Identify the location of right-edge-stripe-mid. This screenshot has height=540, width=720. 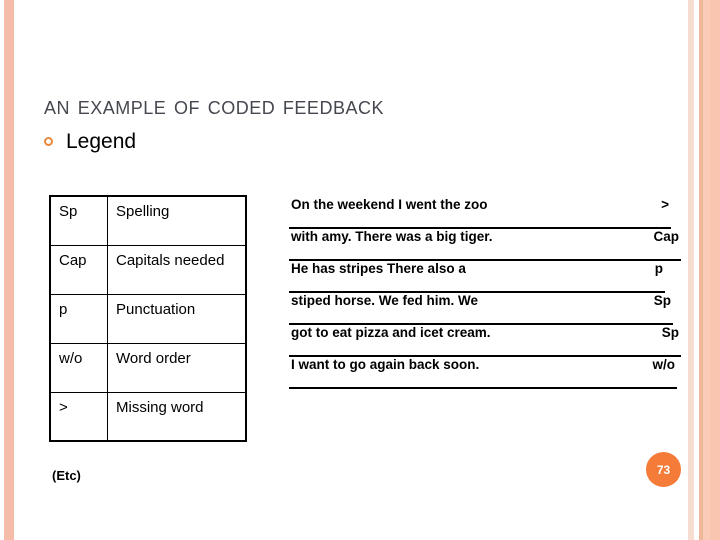
(706, 270).